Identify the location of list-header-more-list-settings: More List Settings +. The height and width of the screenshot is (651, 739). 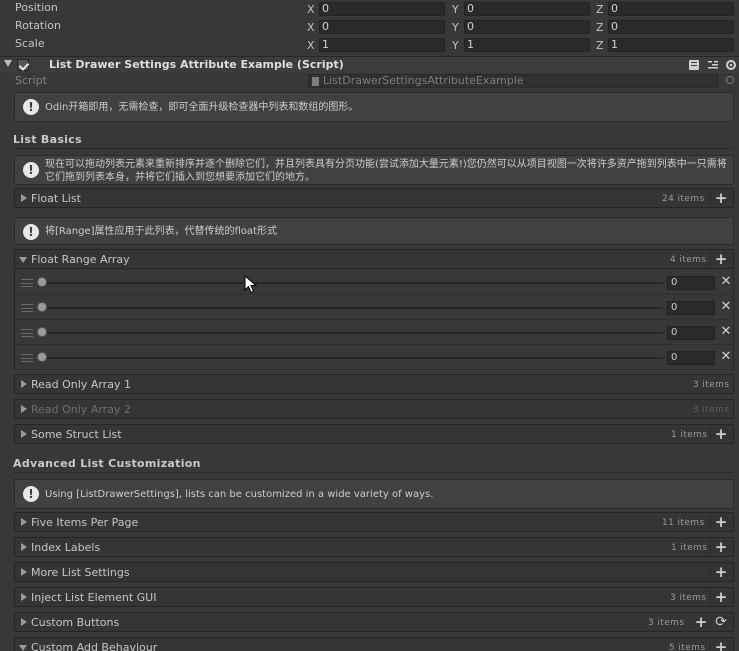
(374, 572).